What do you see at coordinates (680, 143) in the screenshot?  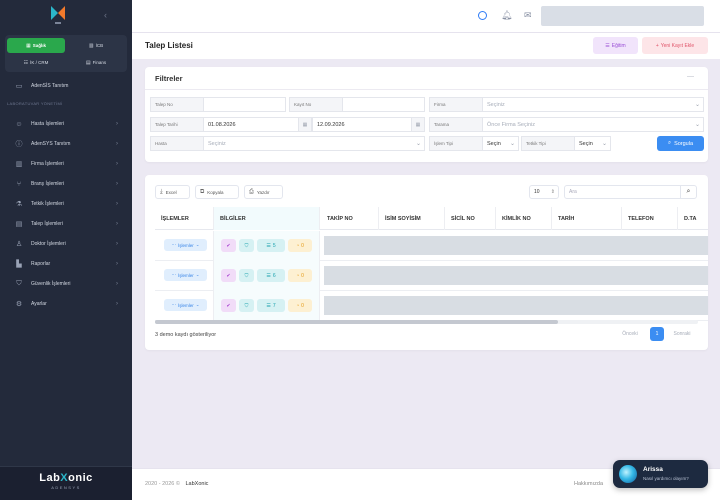 I see `sorgula-button: ⌕ Sorgula` at bounding box center [680, 143].